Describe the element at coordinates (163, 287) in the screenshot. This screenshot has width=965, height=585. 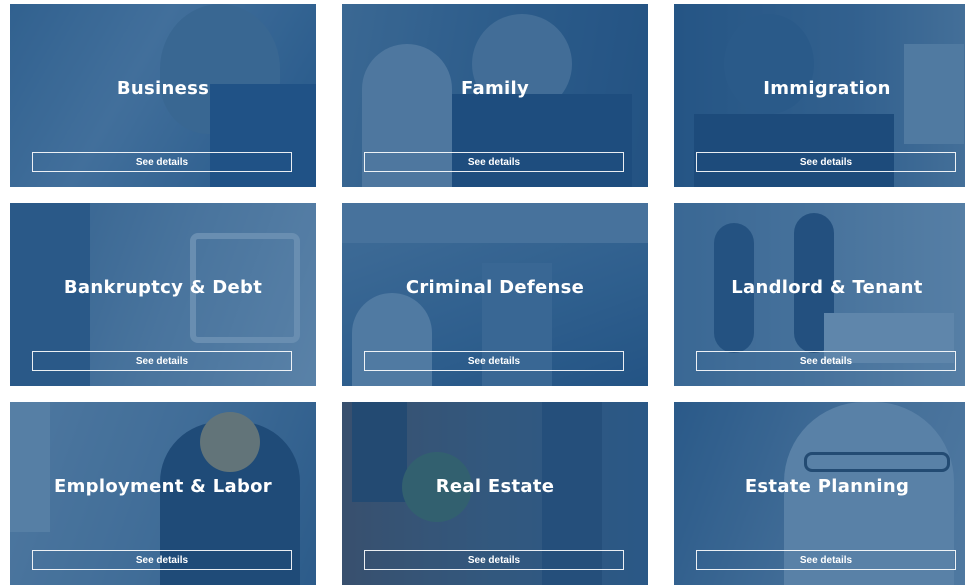
I see `card-title: Bankruptcy & Debt` at that location.